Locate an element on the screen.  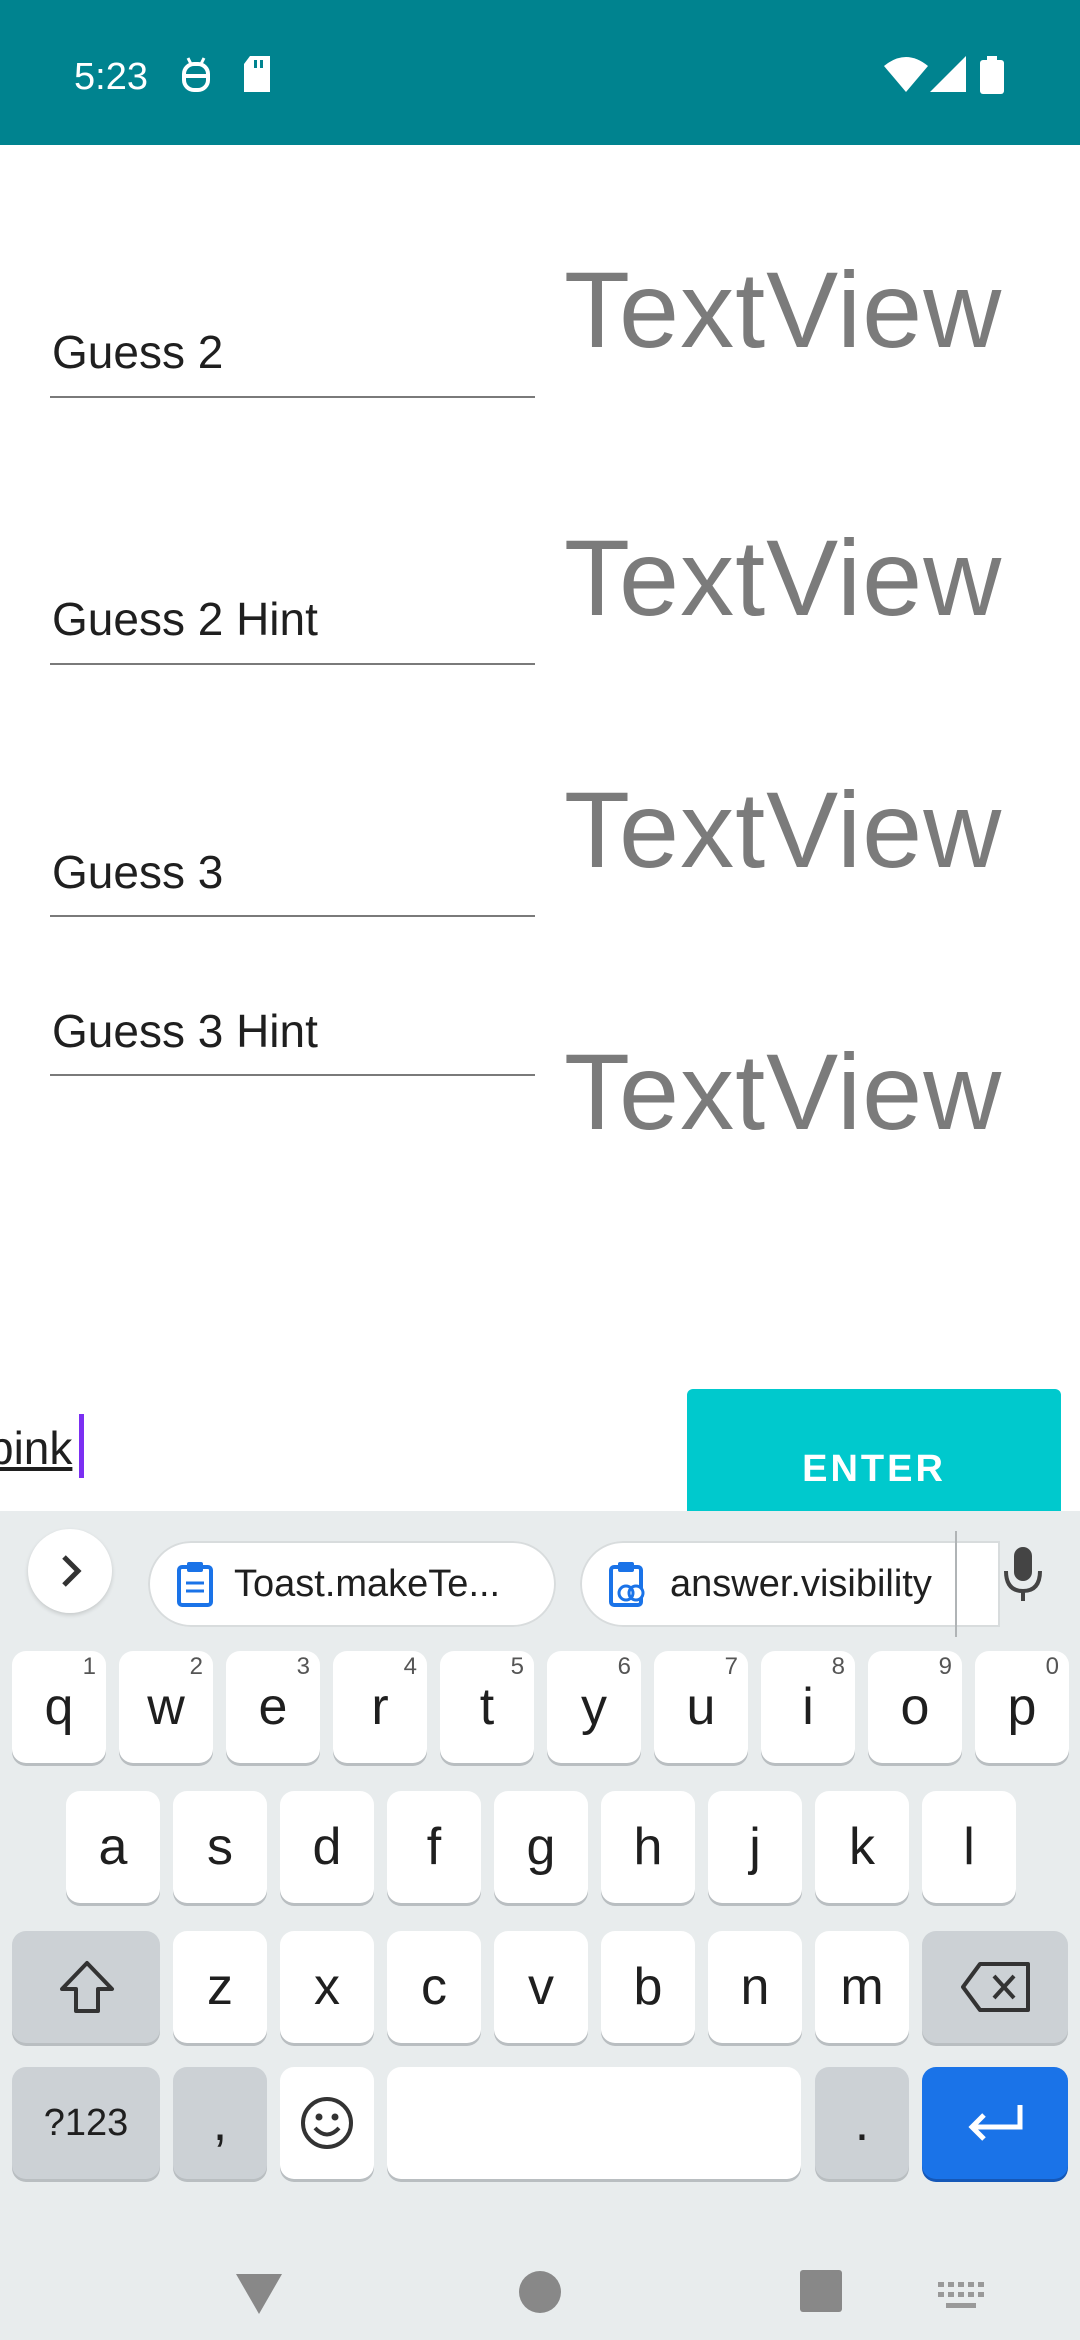
guess-2-underline is located at coordinates (292, 397).